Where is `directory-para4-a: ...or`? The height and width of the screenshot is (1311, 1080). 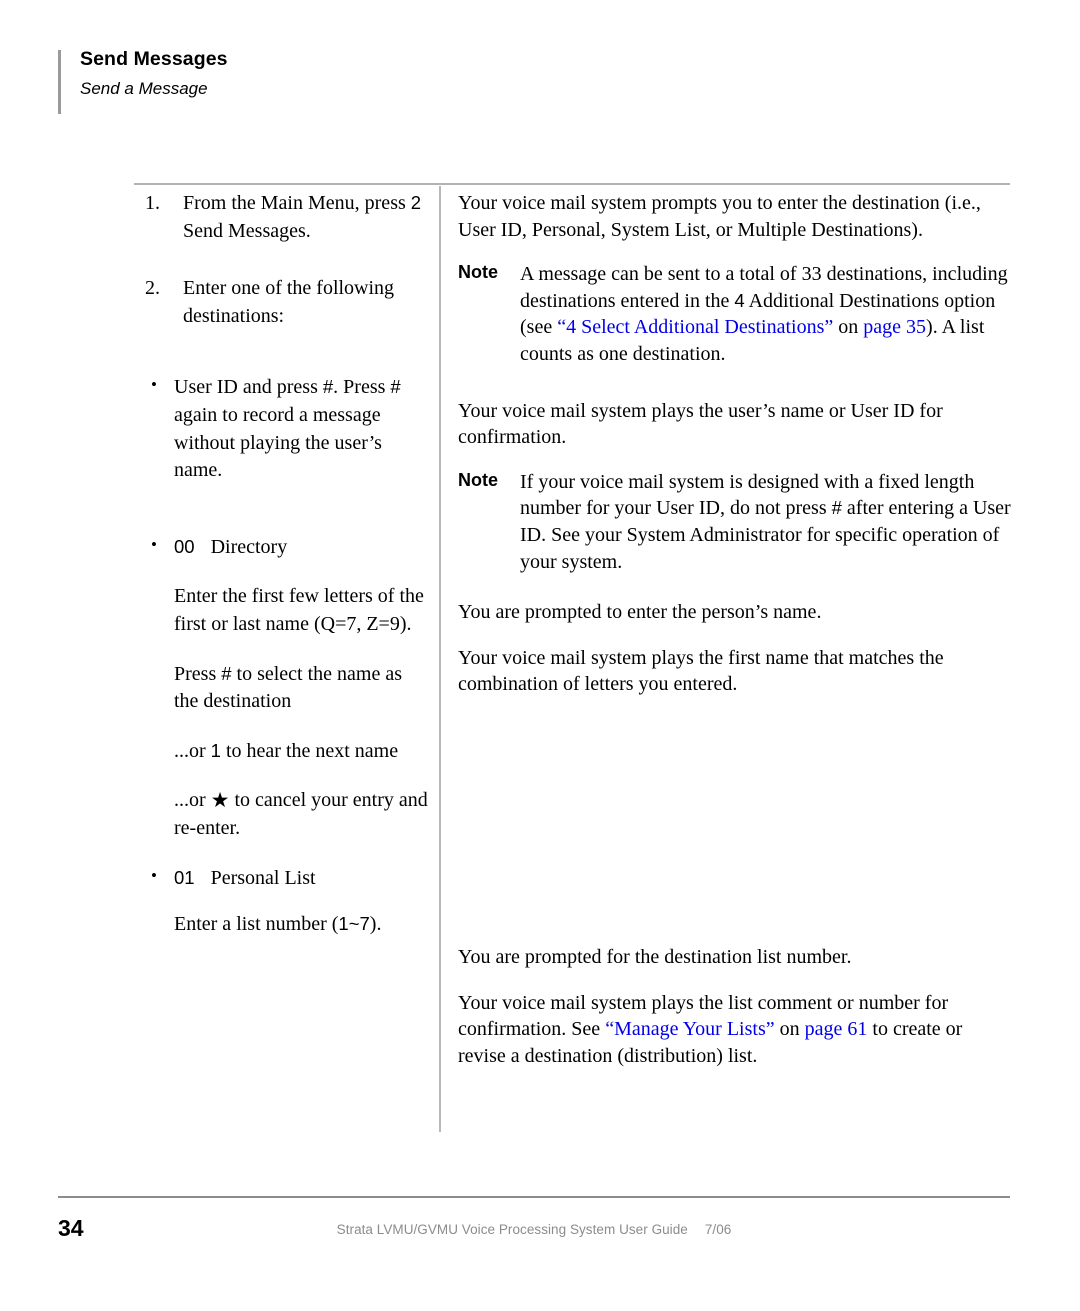 directory-para4-a: ...or is located at coordinates (192, 800).